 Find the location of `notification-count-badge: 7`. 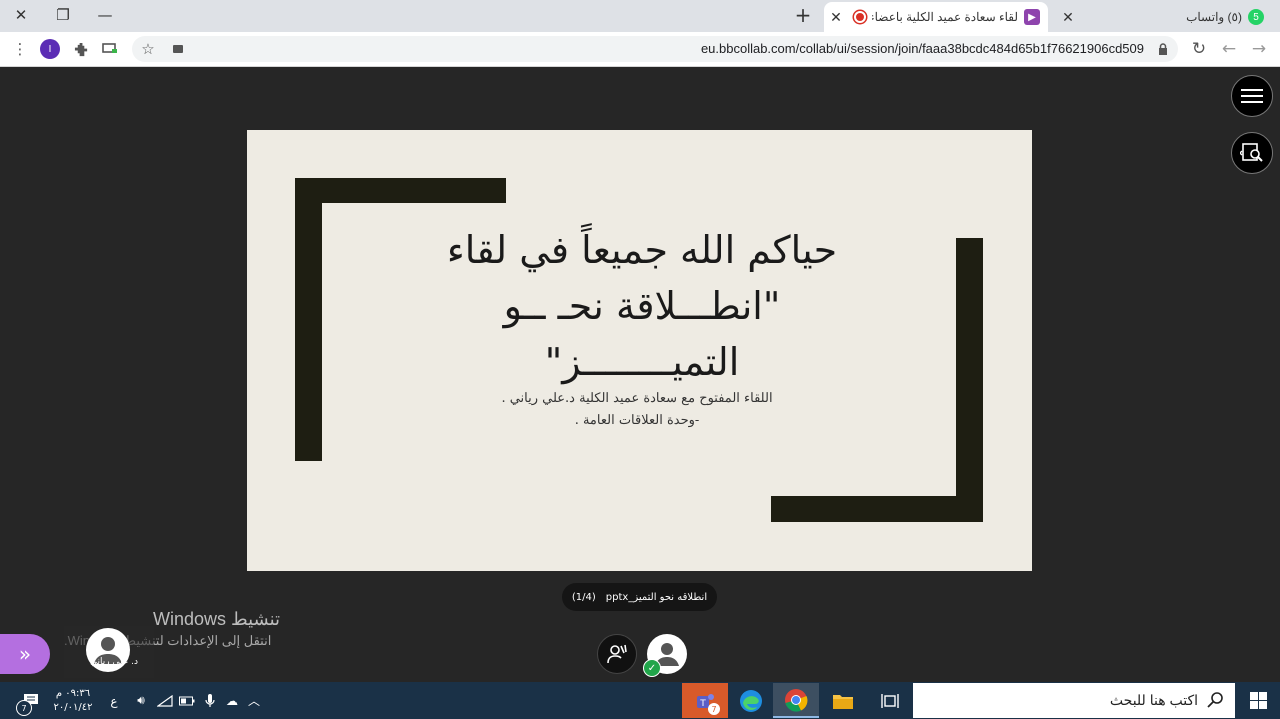

notification-count-badge: 7 is located at coordinates (24, 708).